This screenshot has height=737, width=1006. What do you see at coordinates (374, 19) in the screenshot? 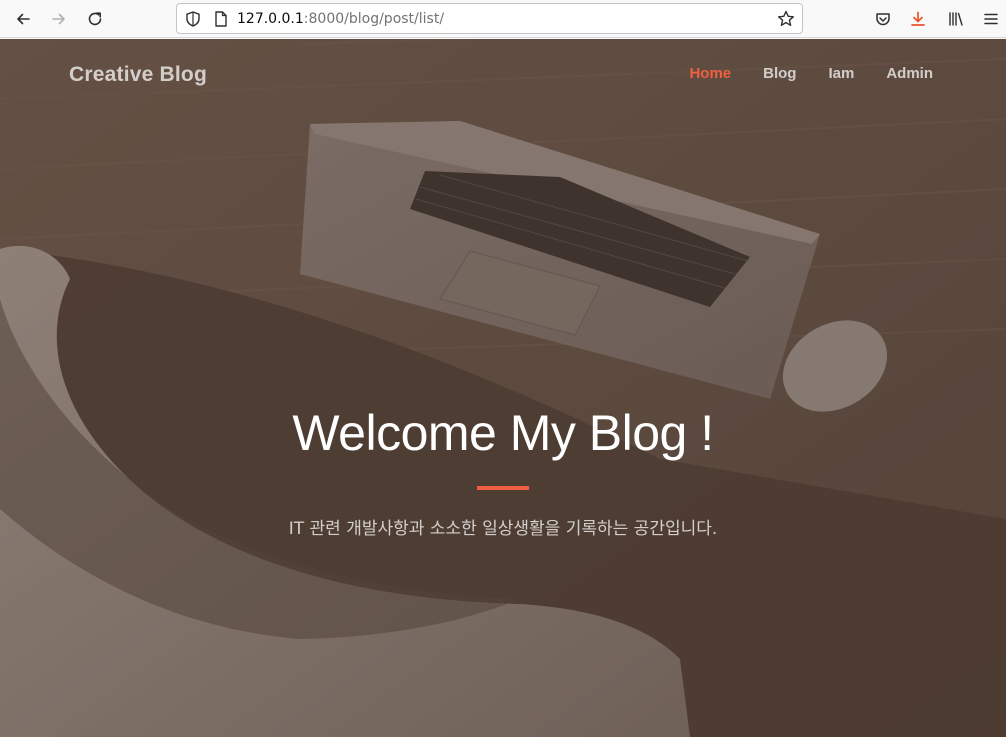
I see `url-path: :8000/blog/post/list/` at bounding box center [374, 19].